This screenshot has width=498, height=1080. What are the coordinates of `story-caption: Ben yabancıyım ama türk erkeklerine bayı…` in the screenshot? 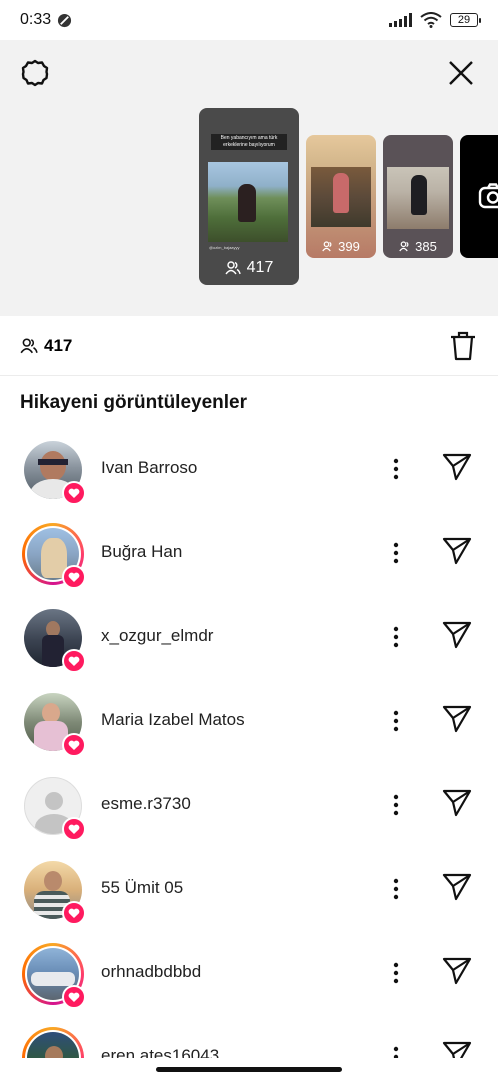 It's located at (249, 142).